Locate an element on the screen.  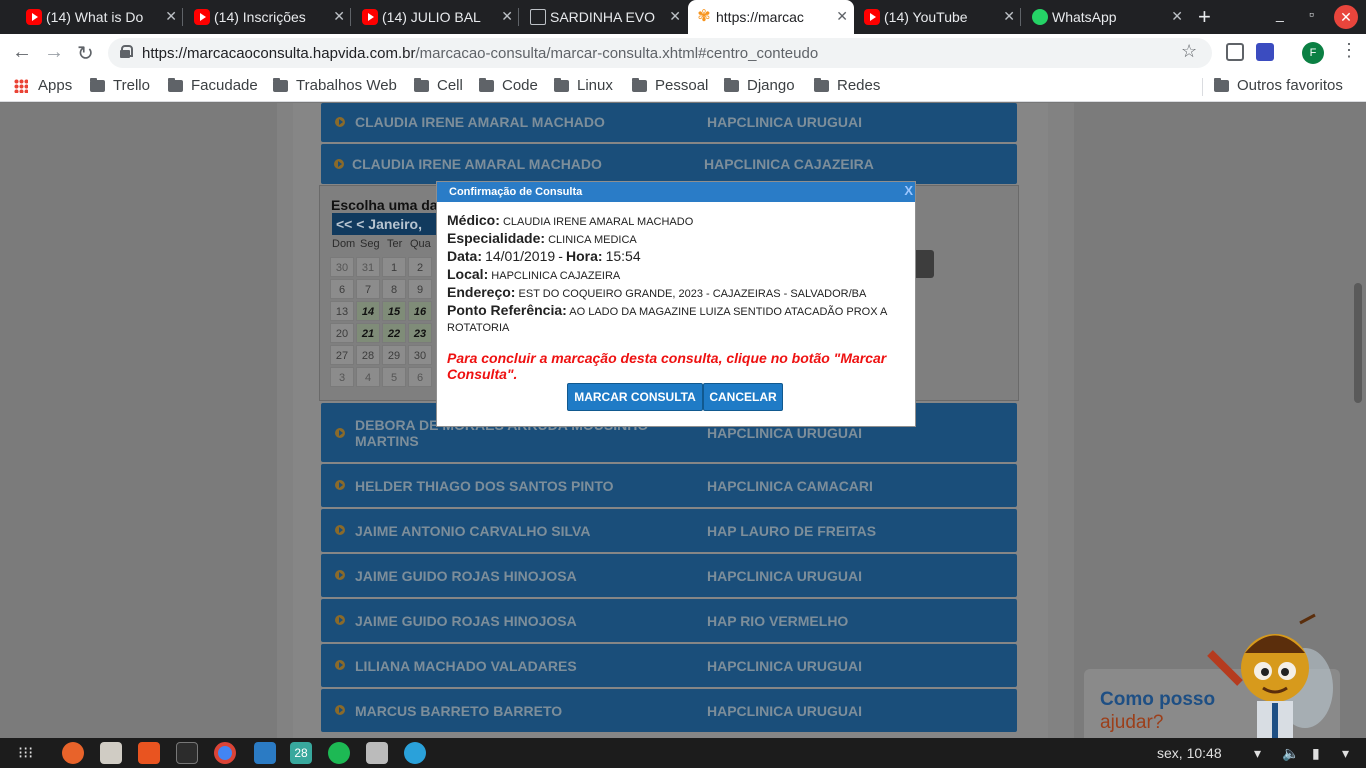
dialog-title: Confirmação de Consulta is located at coordinates (516, 192).